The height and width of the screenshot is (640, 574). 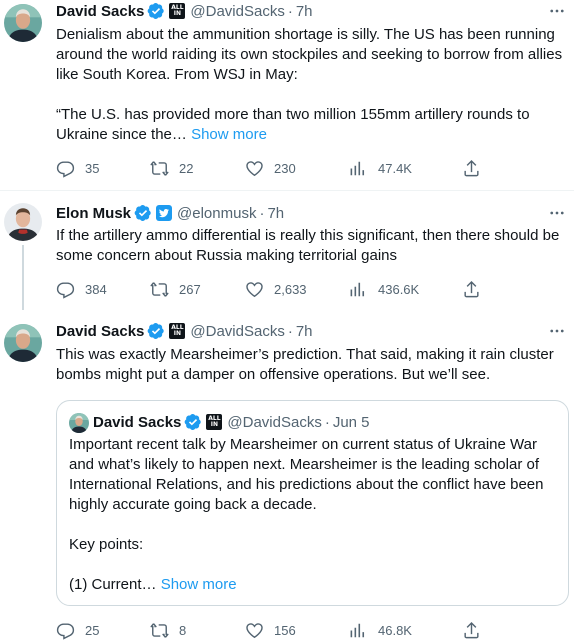 I want to click on views-count: 47.4K, so click(x=395, y=168).